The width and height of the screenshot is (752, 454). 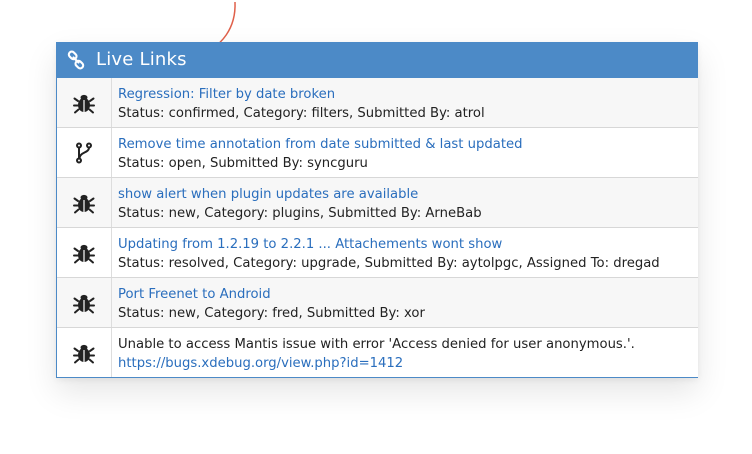 What do you see at coordinates (377, 60) in the screenshot?
I see `panel-header: Live Links` at bounding box center [377, 60].